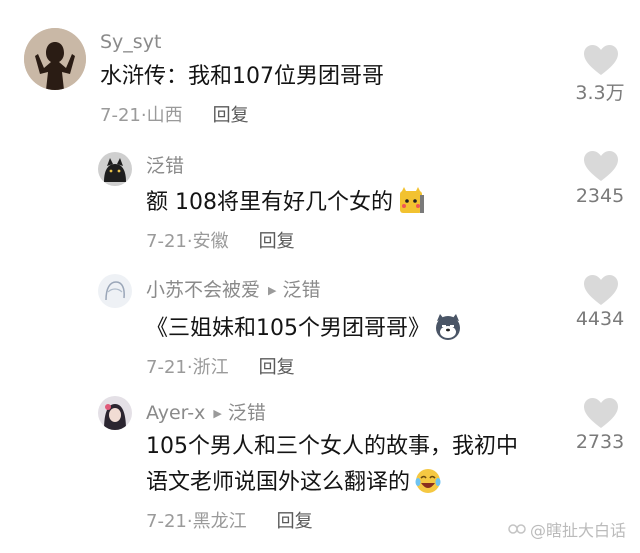 This screenshot has height=553, width=640. What do you see at coordinates (164, 115) in the screenshot?
I see `comment-location: 山西` at bounding box center [164, 115].